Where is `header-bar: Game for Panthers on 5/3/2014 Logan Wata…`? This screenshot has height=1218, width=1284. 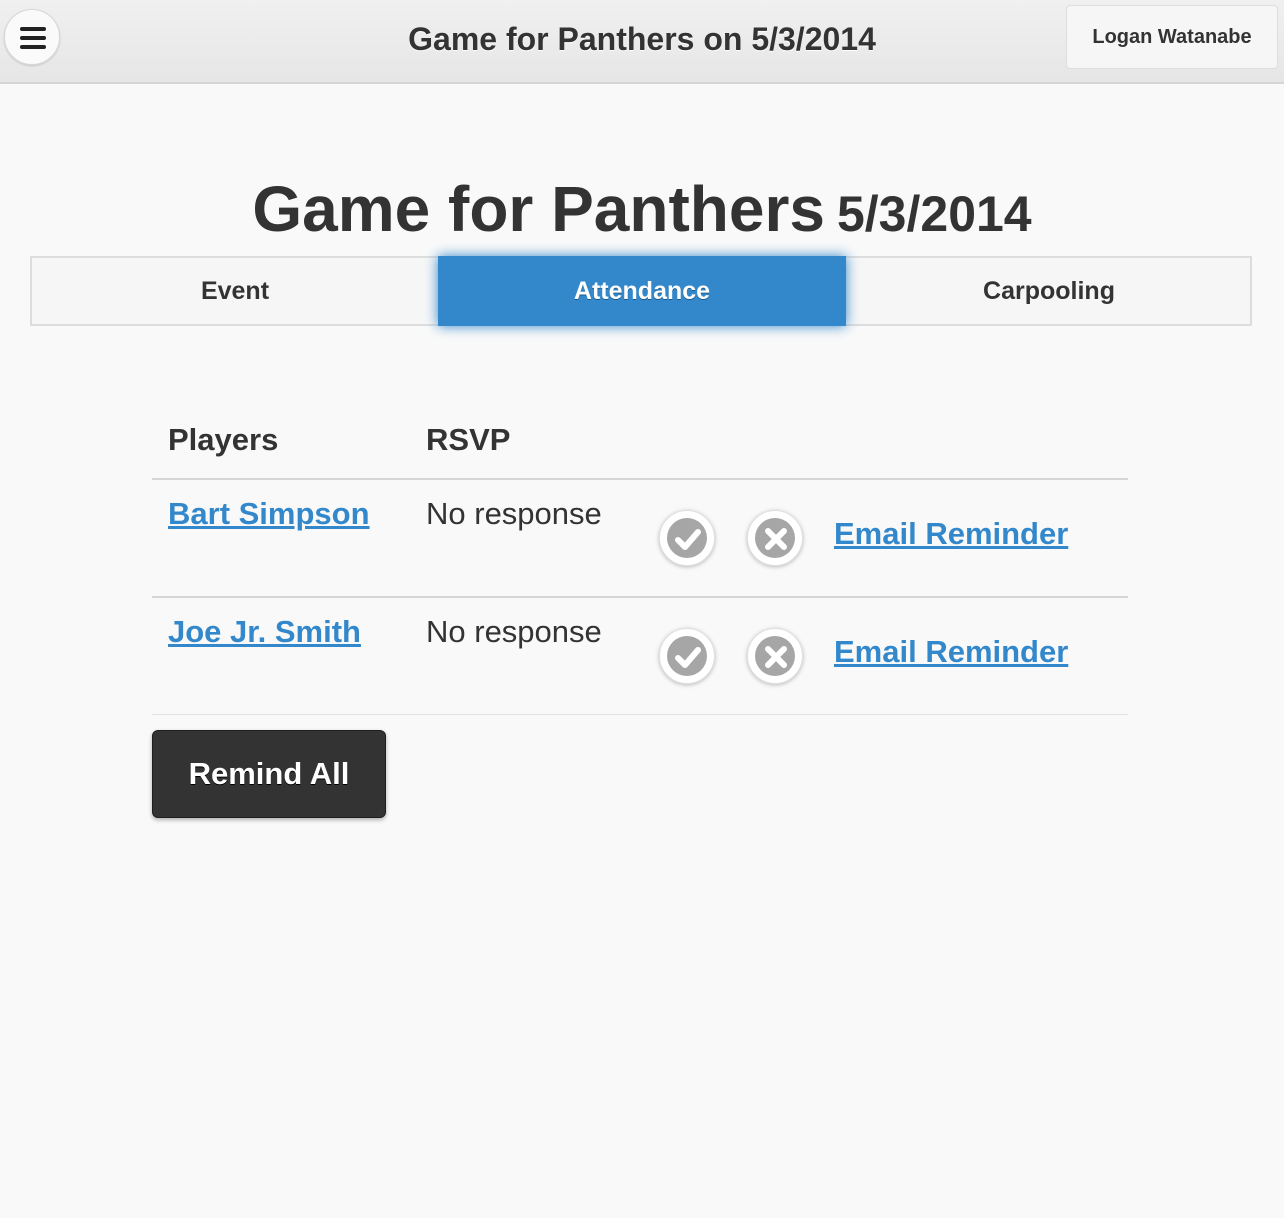
header-bar: Game for Panthers on 5/3/2014 Logan Wata… is located at coordinates (642, 42).